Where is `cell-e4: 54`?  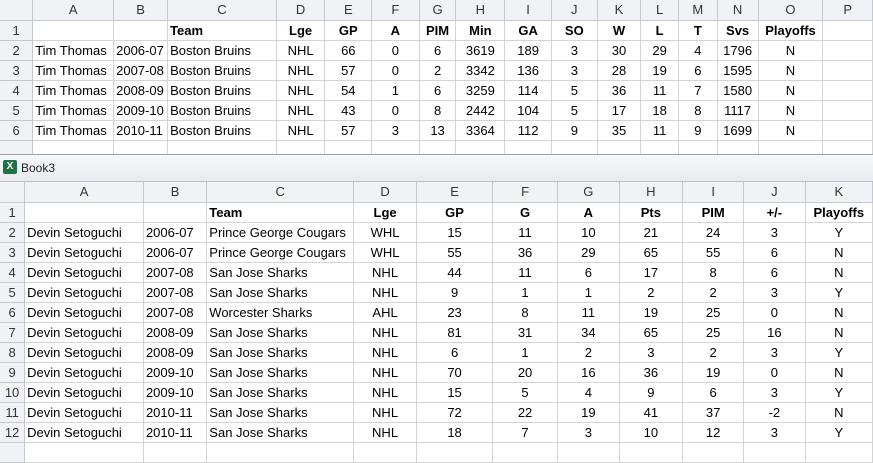
cell-e4: 54 is located at coordinates (348, 90).